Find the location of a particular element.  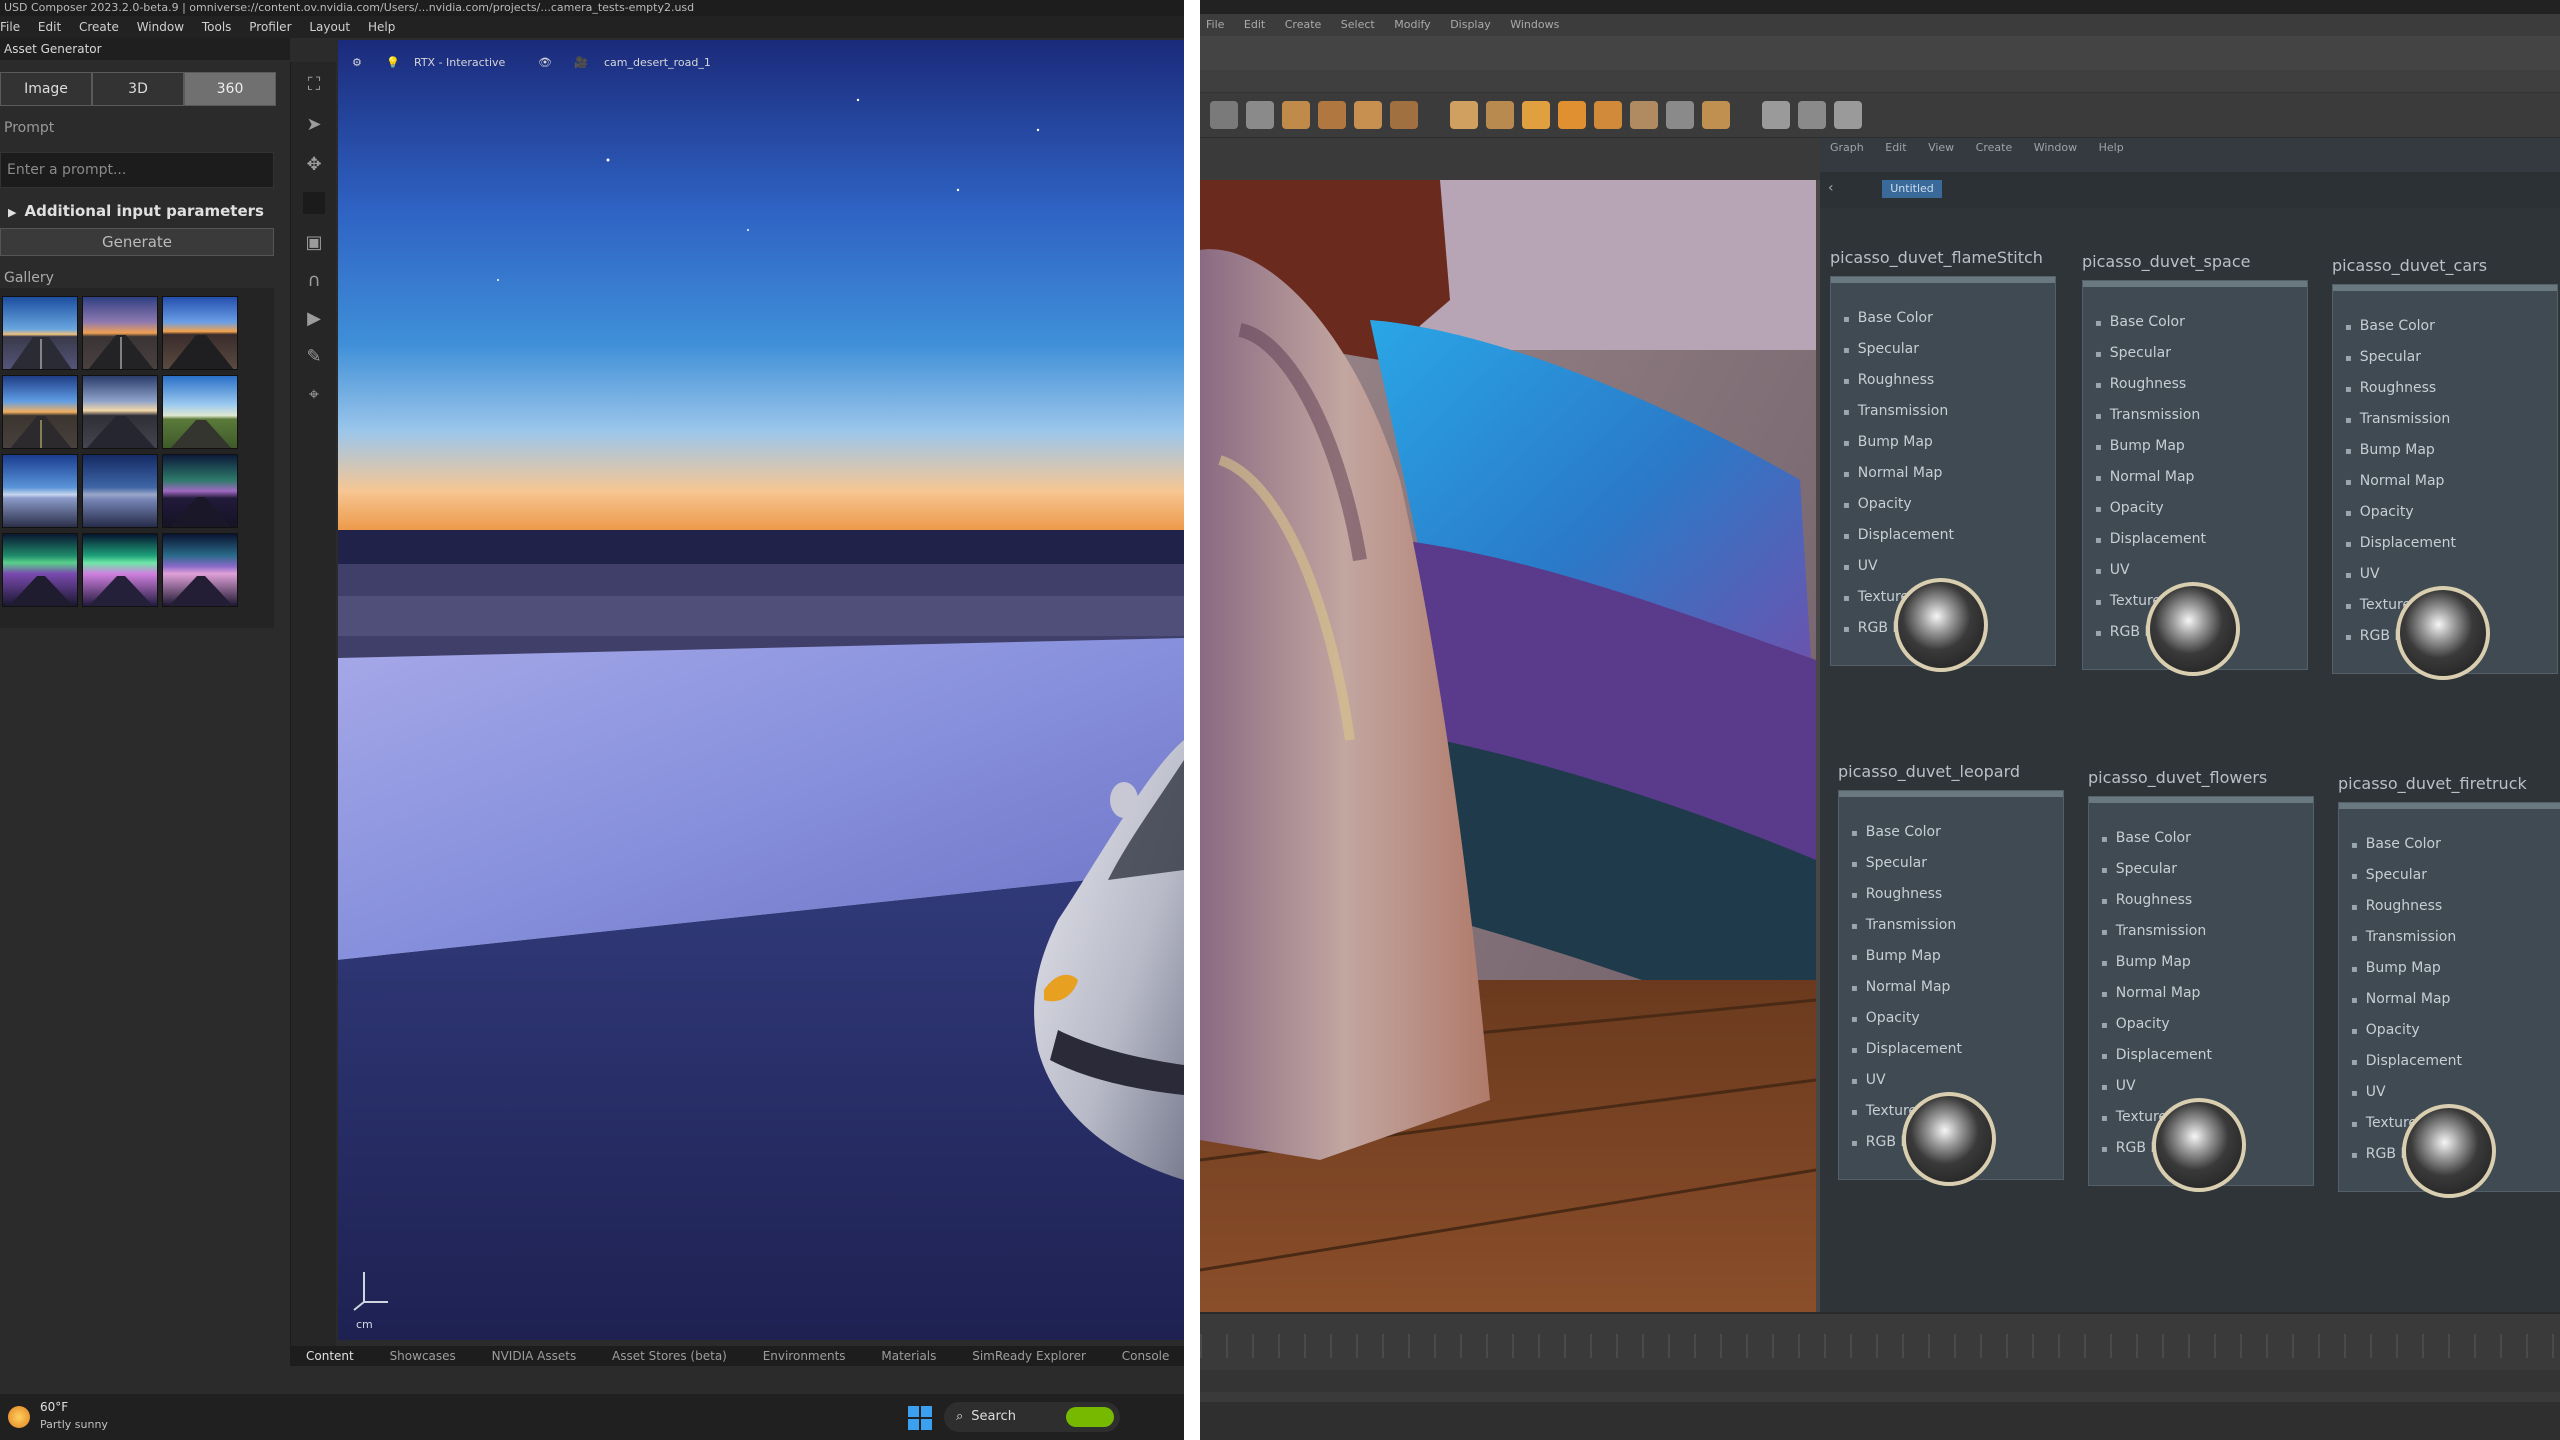

hs-menu-window: Window is located at coordinates (2055, 147).